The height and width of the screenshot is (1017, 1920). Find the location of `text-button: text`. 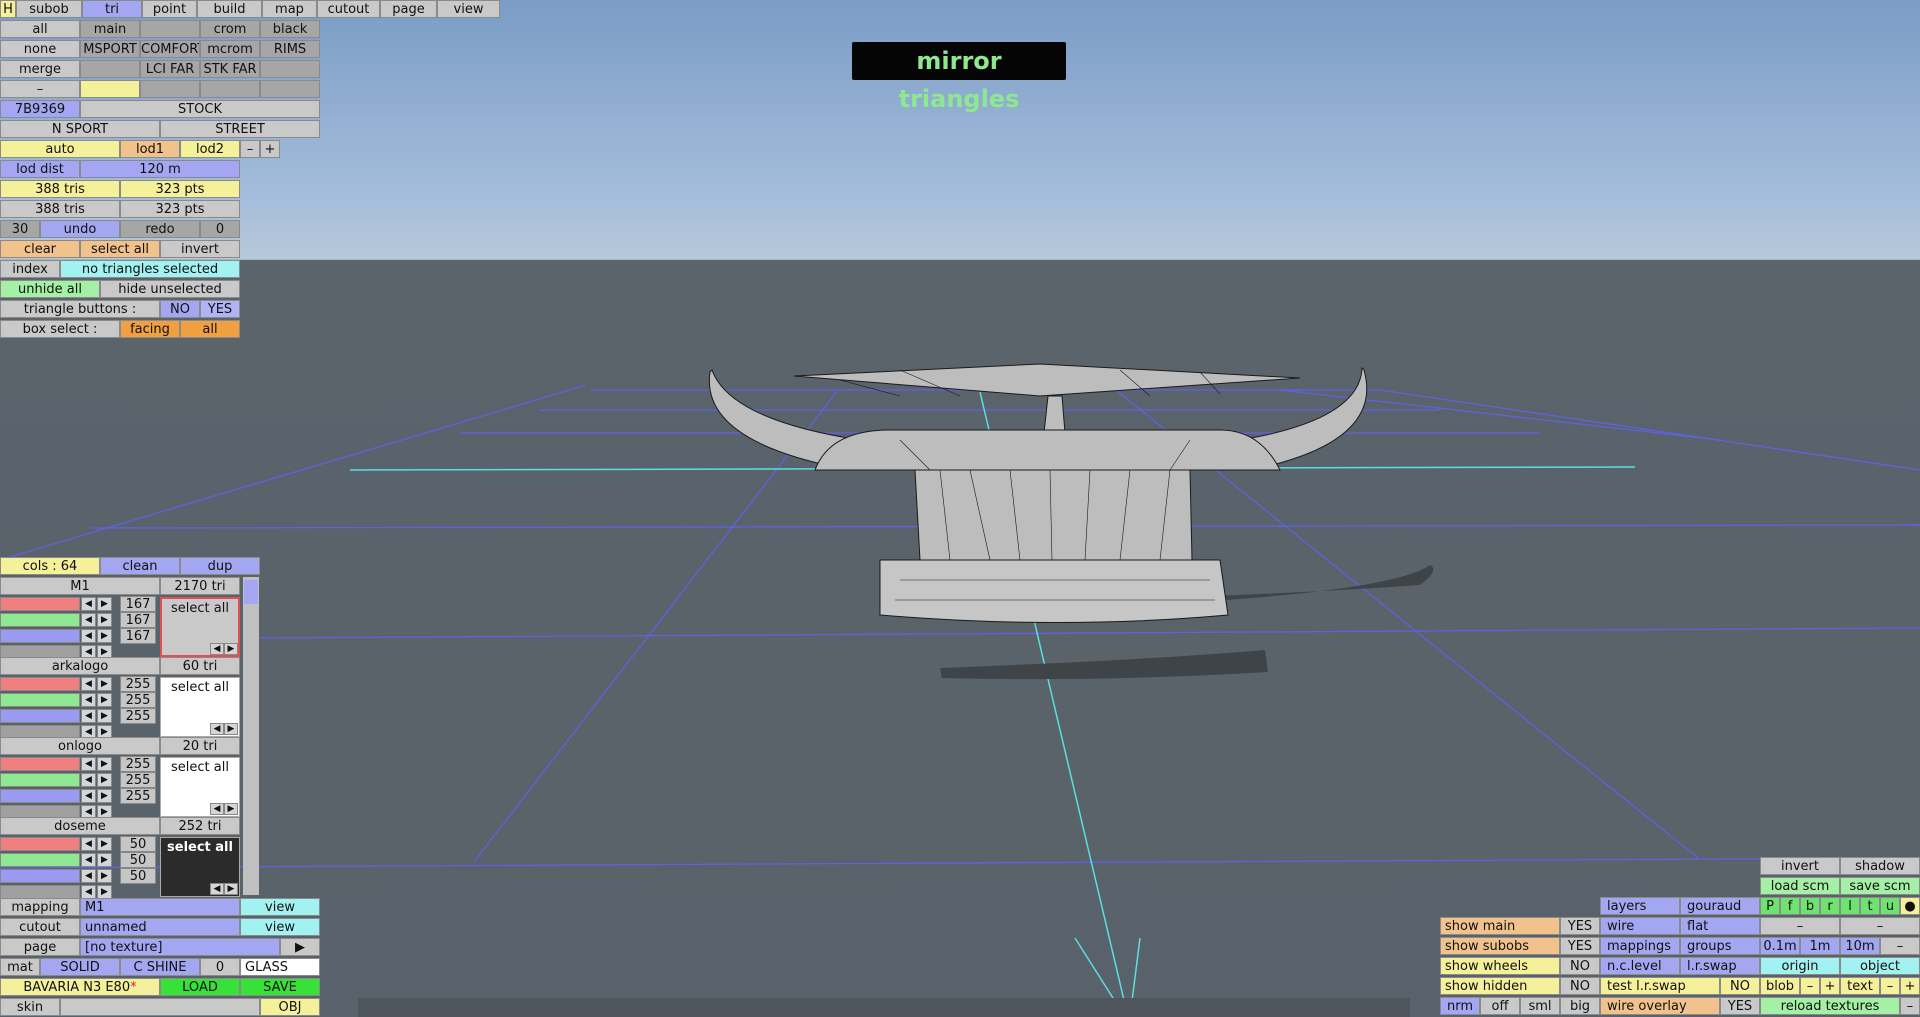

text-button: text is located at coordinates (1860, 986).